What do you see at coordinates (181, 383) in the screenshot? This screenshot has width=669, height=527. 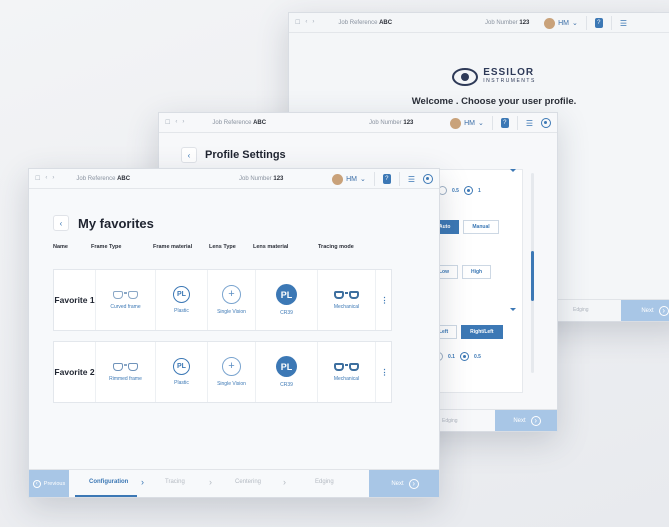 I see `frame-material-label: Plastic` at bounding box center [181, 383].